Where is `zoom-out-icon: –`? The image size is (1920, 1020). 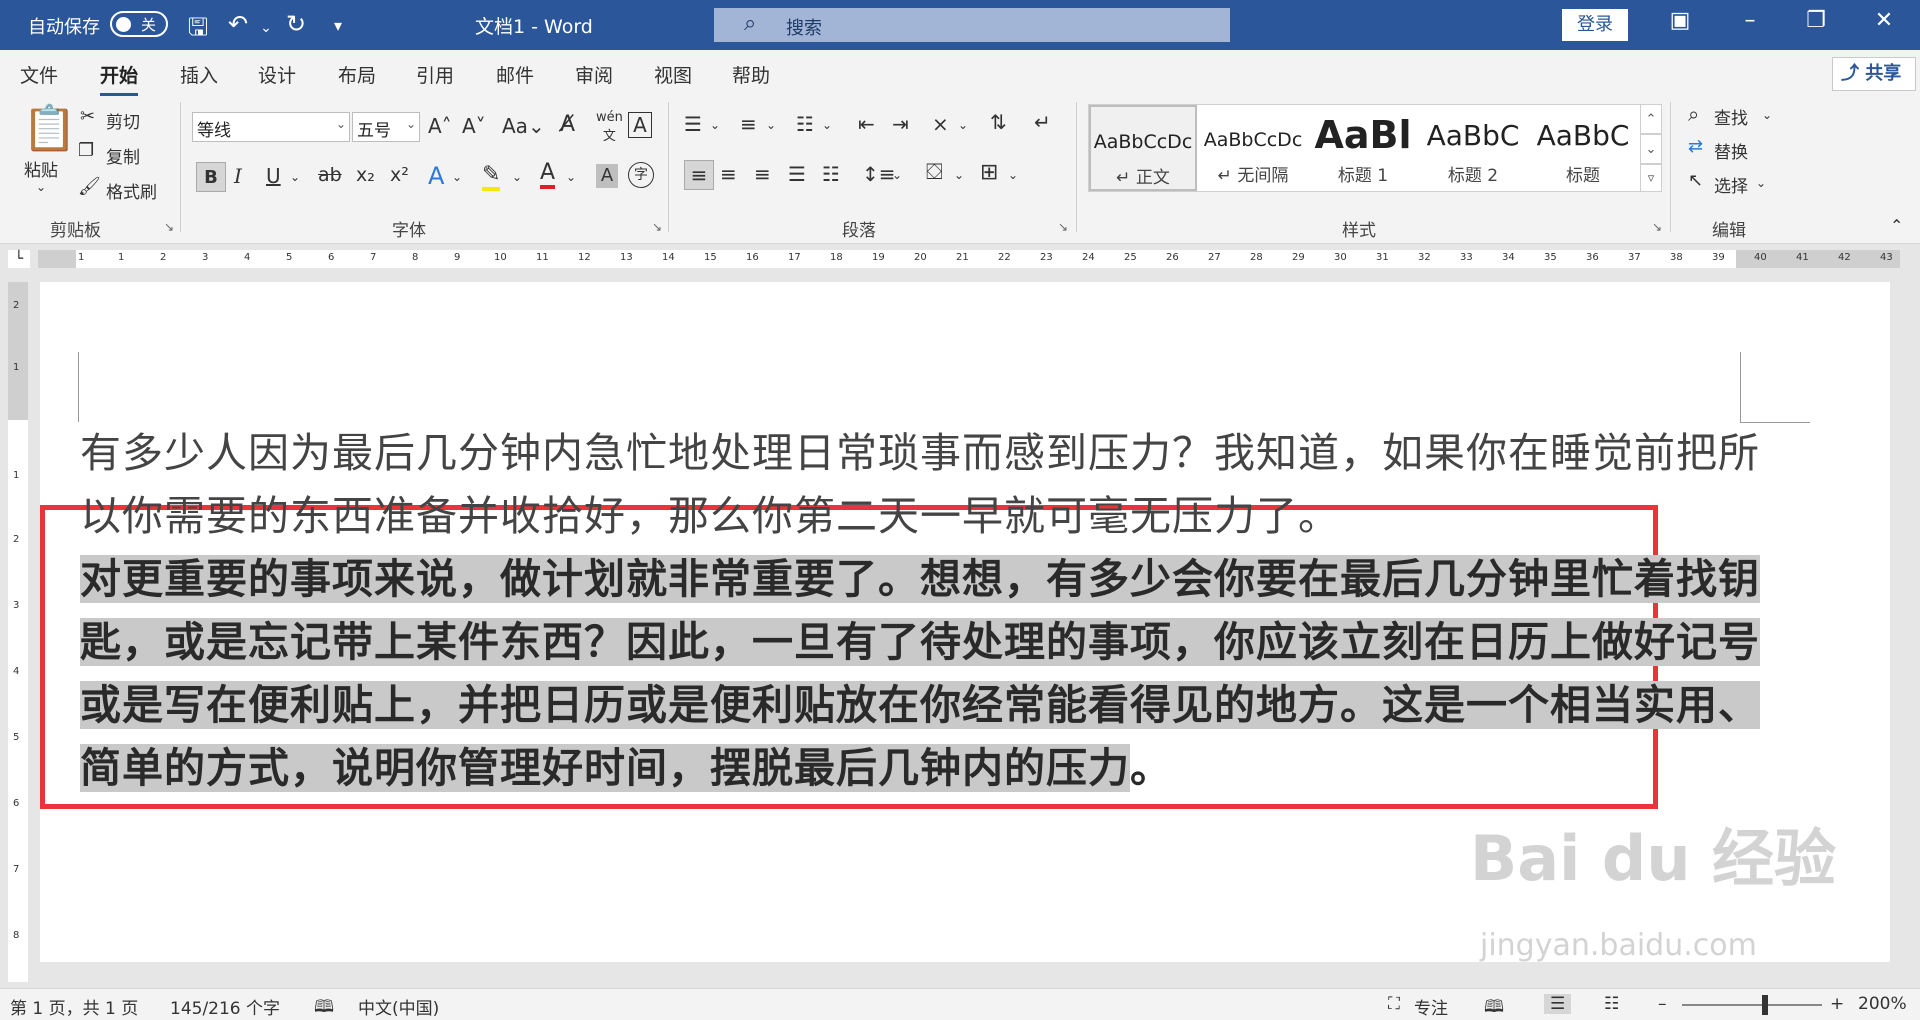
zoom-out-icon: – is located at coordinates (1662, 1004).